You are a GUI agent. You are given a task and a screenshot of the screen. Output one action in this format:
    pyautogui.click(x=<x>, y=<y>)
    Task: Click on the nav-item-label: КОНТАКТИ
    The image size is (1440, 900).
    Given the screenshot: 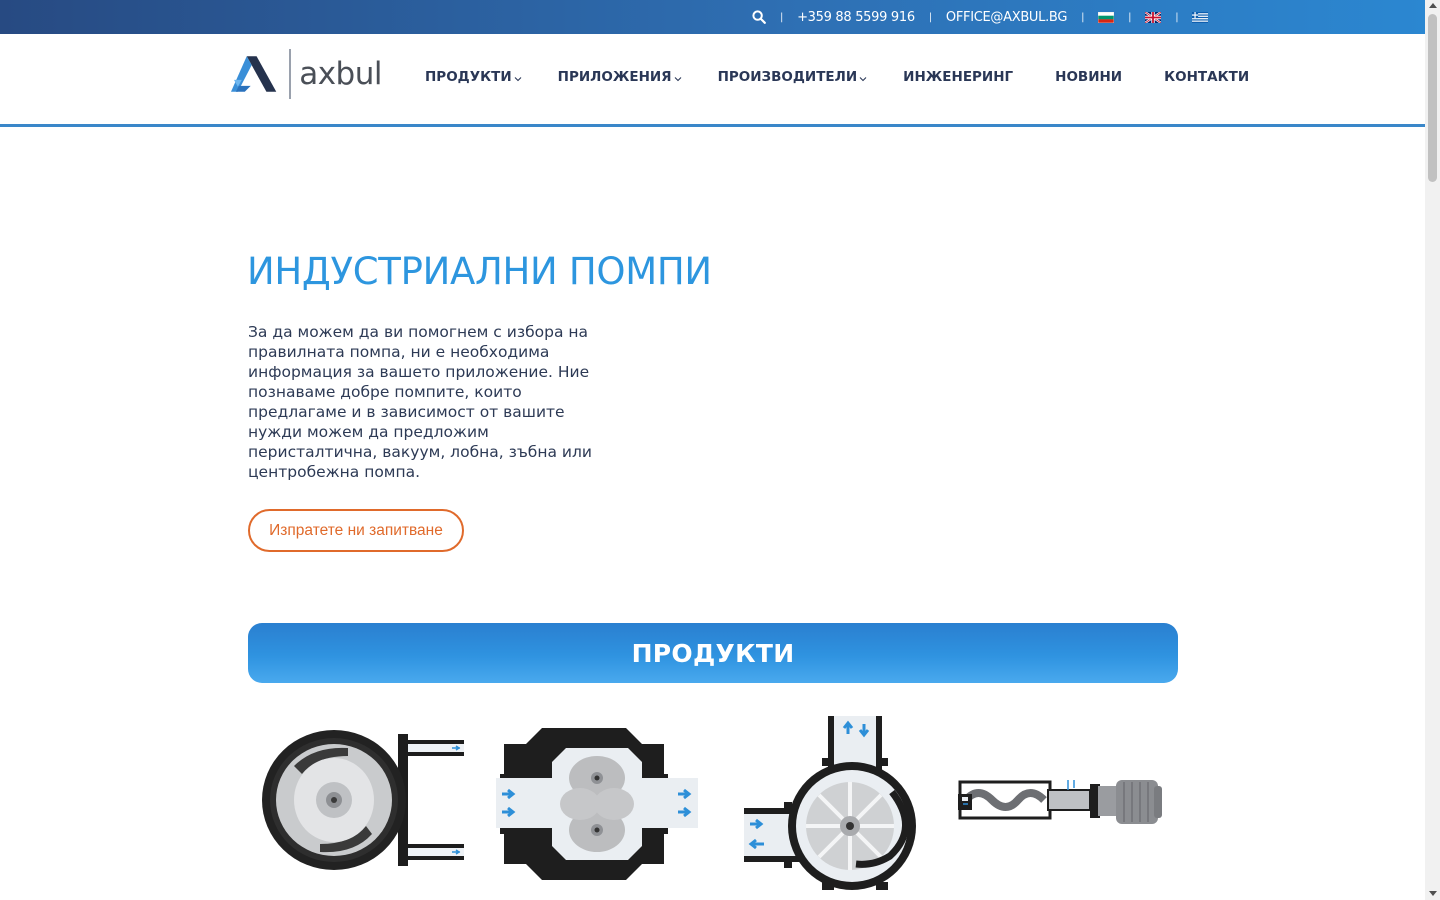 What is the action you would take?
    pyautogui.click(x=1207, y=77)
    